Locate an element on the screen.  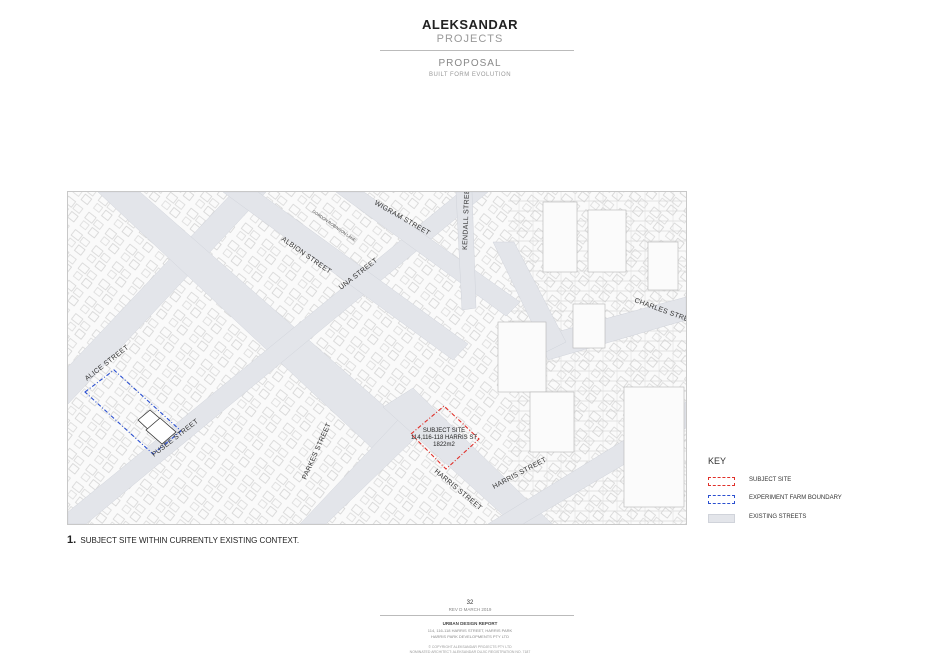
revision: REV D MARCH 2019 is located at coordinates (470, 609).